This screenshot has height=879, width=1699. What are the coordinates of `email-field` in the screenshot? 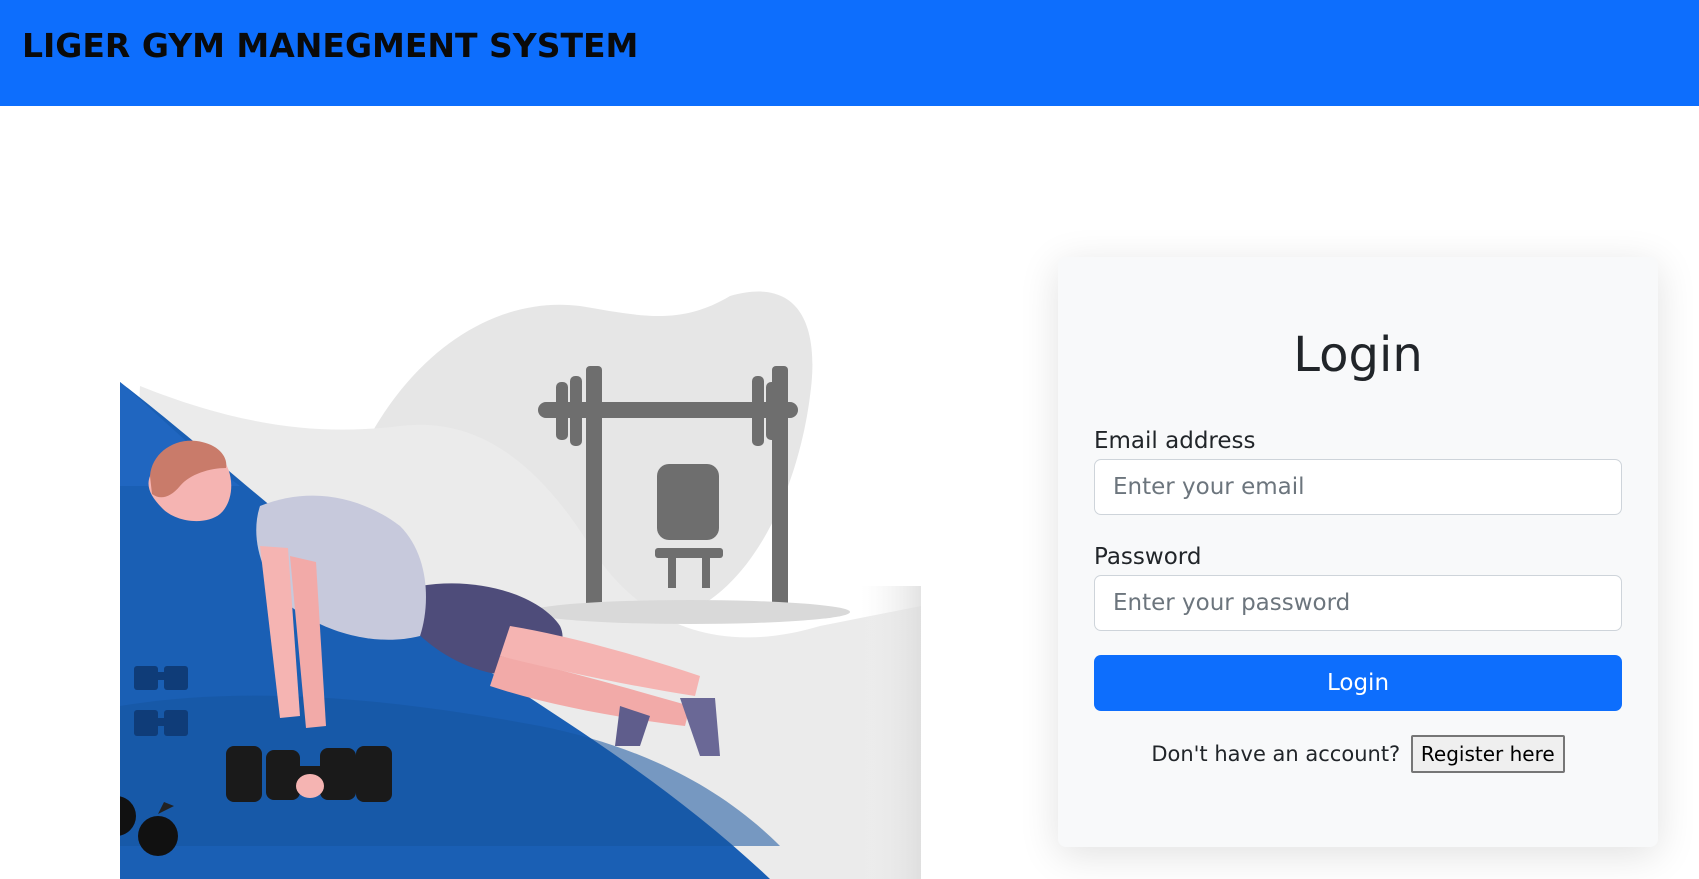 It's located at (1358, 487).